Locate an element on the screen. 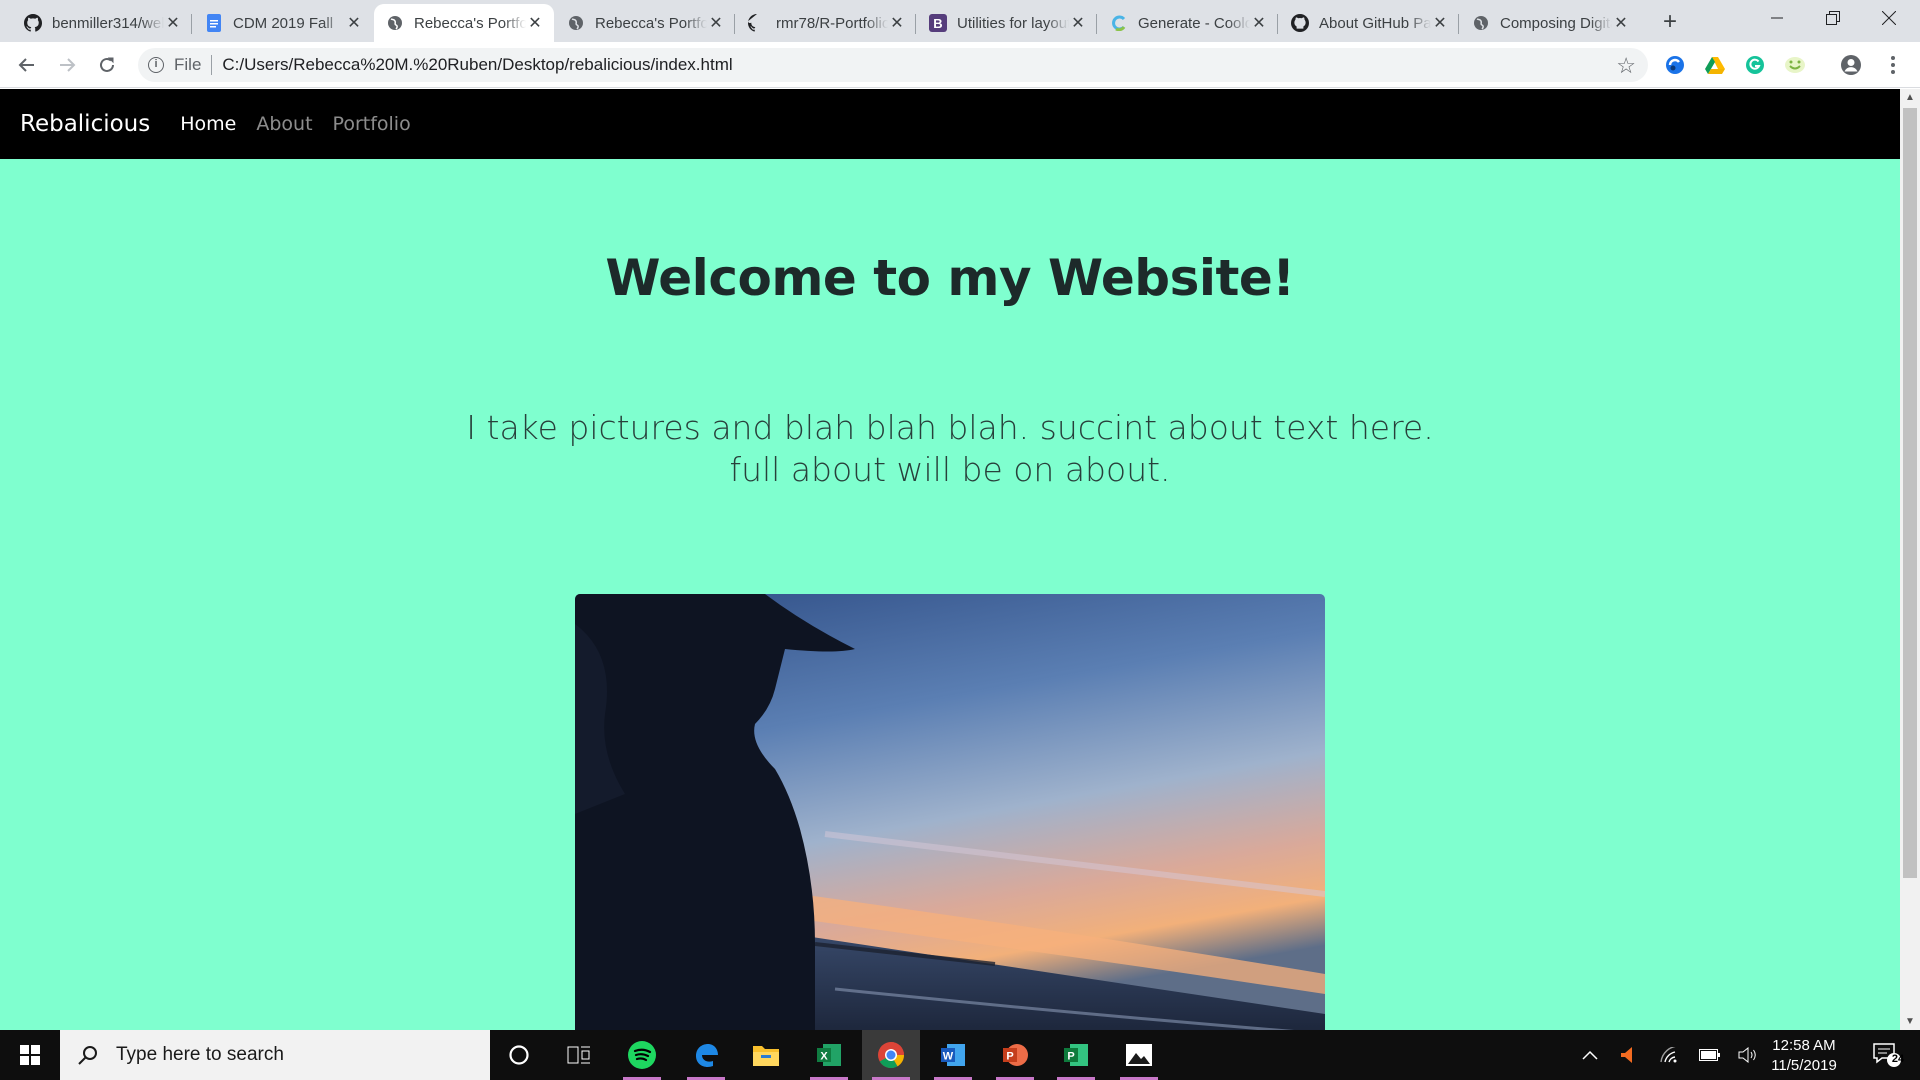 Image resolution: width=1920 pixels, height=1080 pixels. tab-bootstrap-utilities: B Utilities for layout ✕ is located at coordinates (1007, 23).